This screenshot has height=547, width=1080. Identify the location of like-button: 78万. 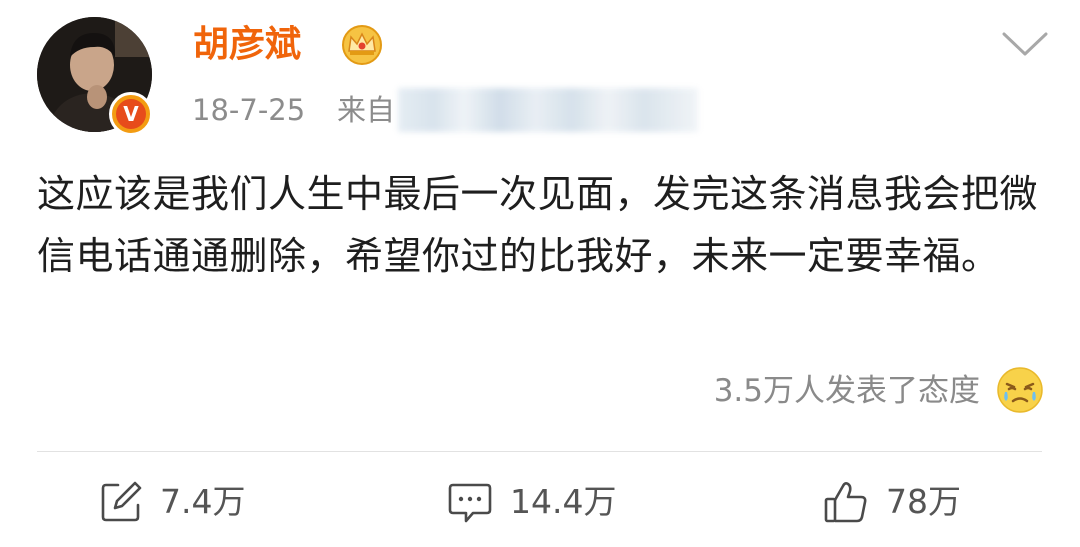
(891, 502).